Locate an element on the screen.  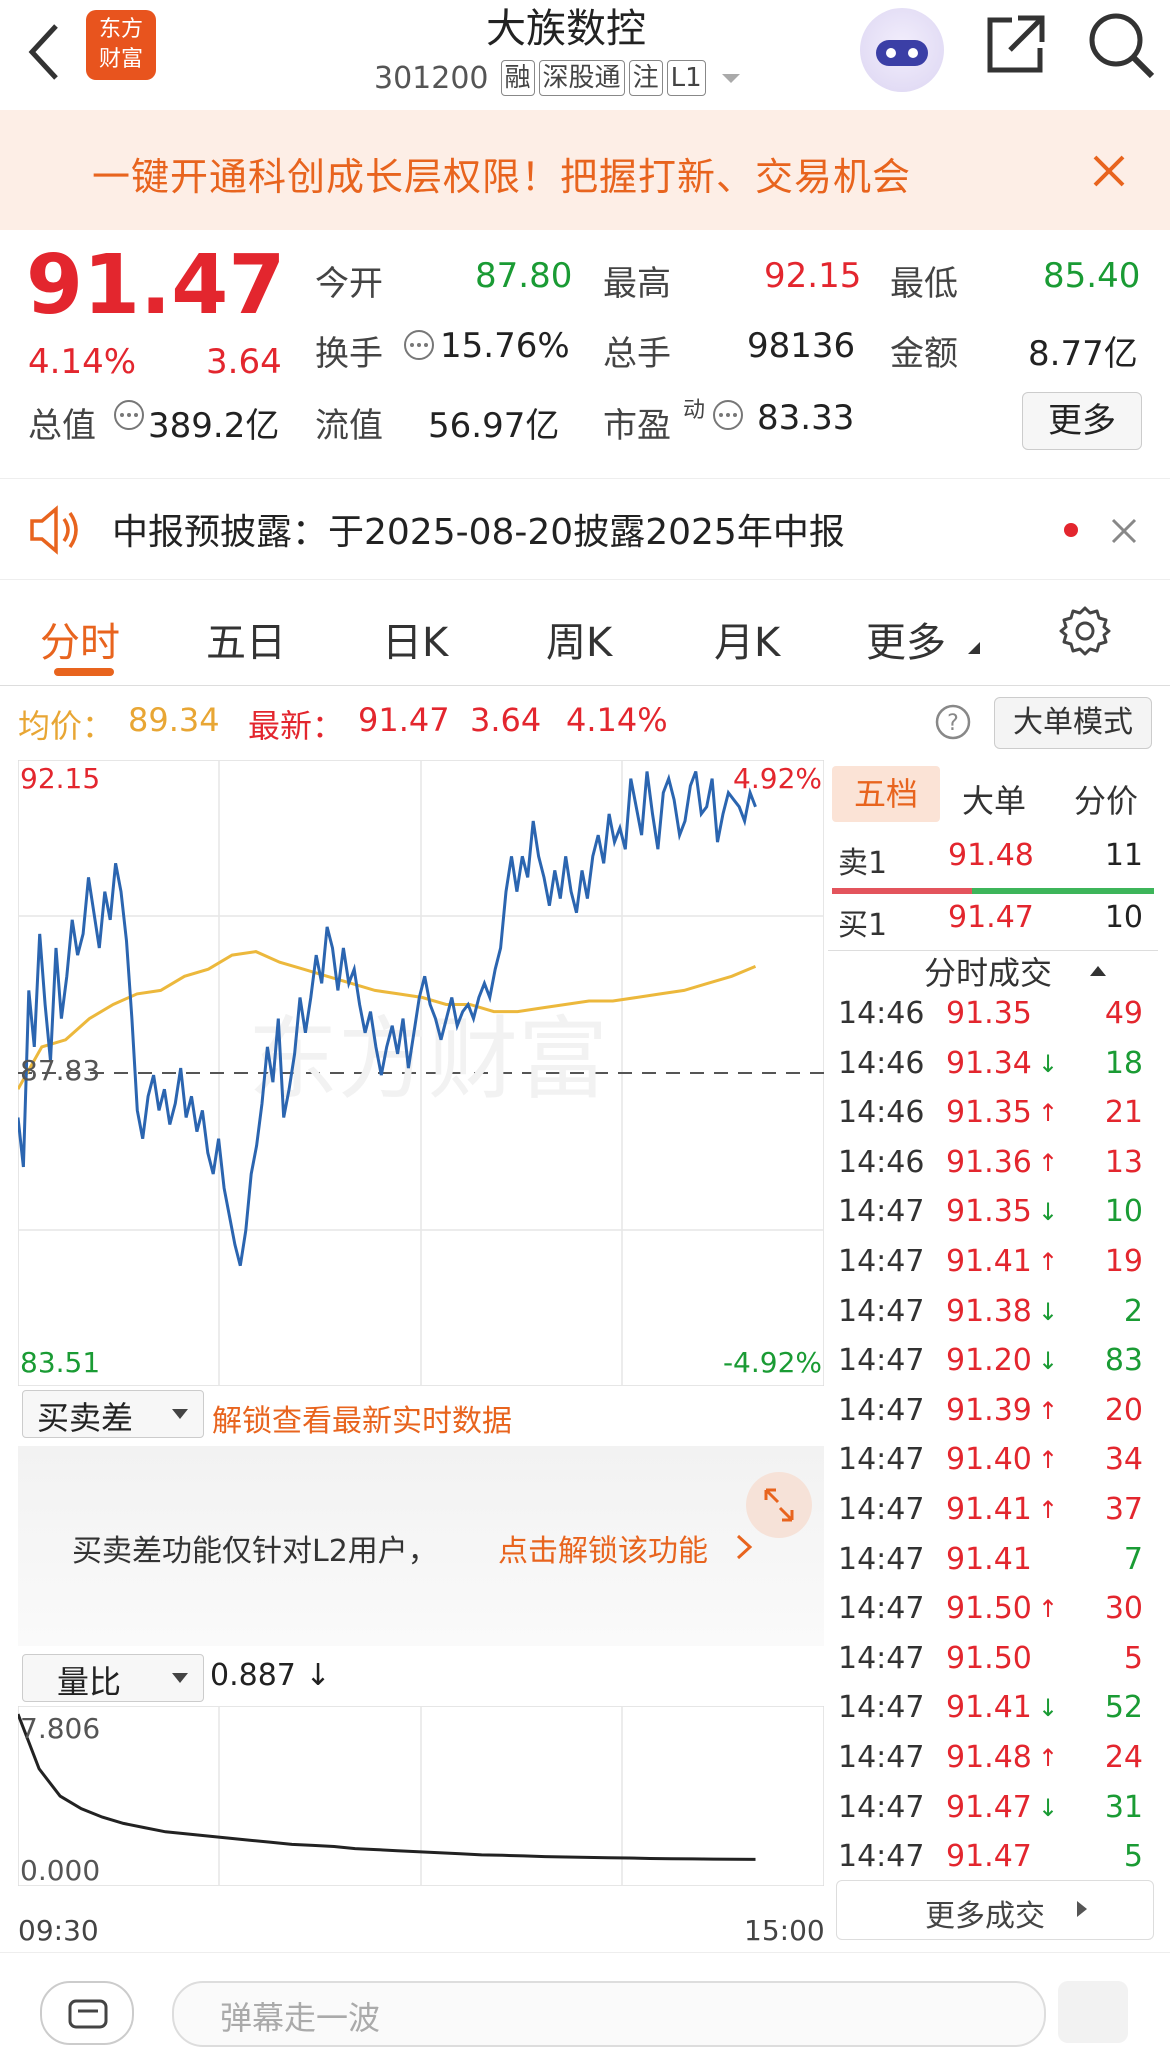
locked-msg: 买卖差功能仅针对L2用户， is located at coordinates (255, 1551).